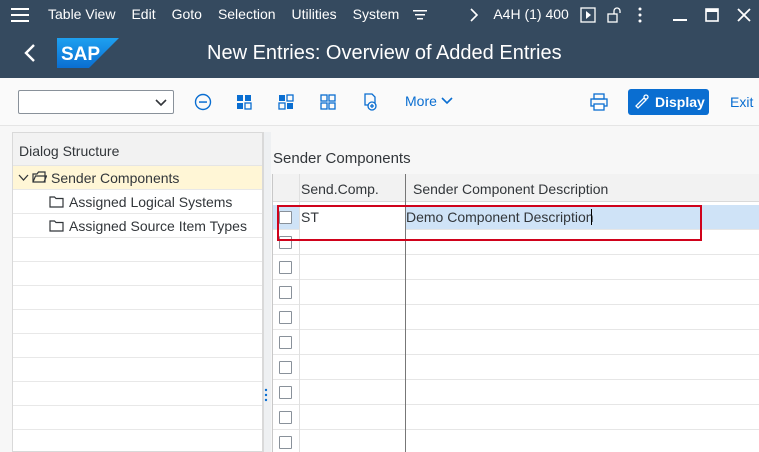 The height and width of the screenshot is (452, 759). Describe the element at coordinates (314, 14) in the screenshot. I see `menu-utilities: Utilities` at that location.